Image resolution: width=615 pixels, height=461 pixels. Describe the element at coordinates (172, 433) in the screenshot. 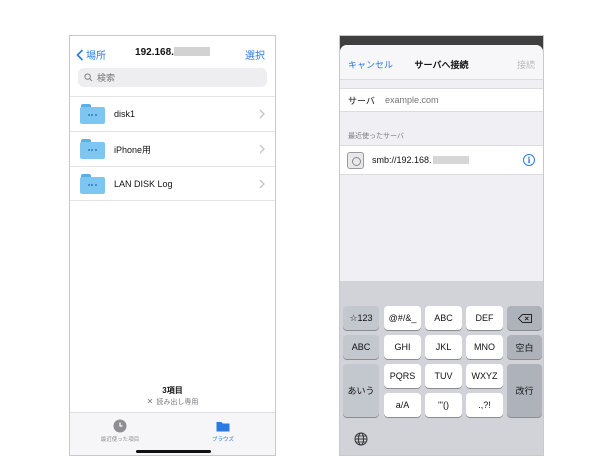

I see `tab-bar: 最近使った項目 ブラウズ` at that location.